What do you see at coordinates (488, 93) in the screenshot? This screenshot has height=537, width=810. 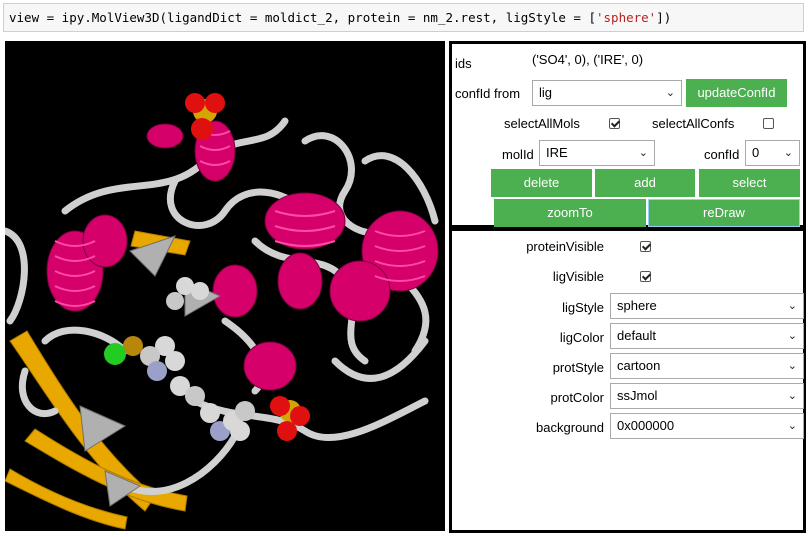 I see `confid-from-label: confId from` at bounding box center [488, 93].